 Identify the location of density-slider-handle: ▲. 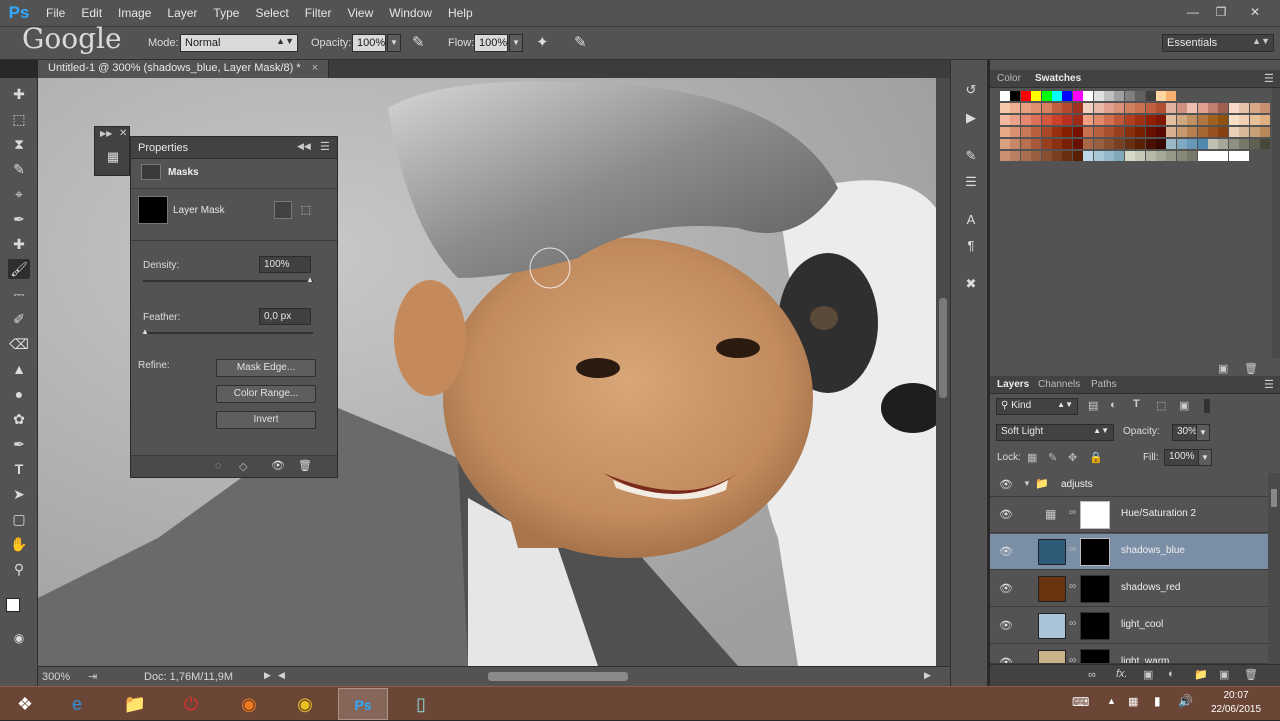
(310, 279).